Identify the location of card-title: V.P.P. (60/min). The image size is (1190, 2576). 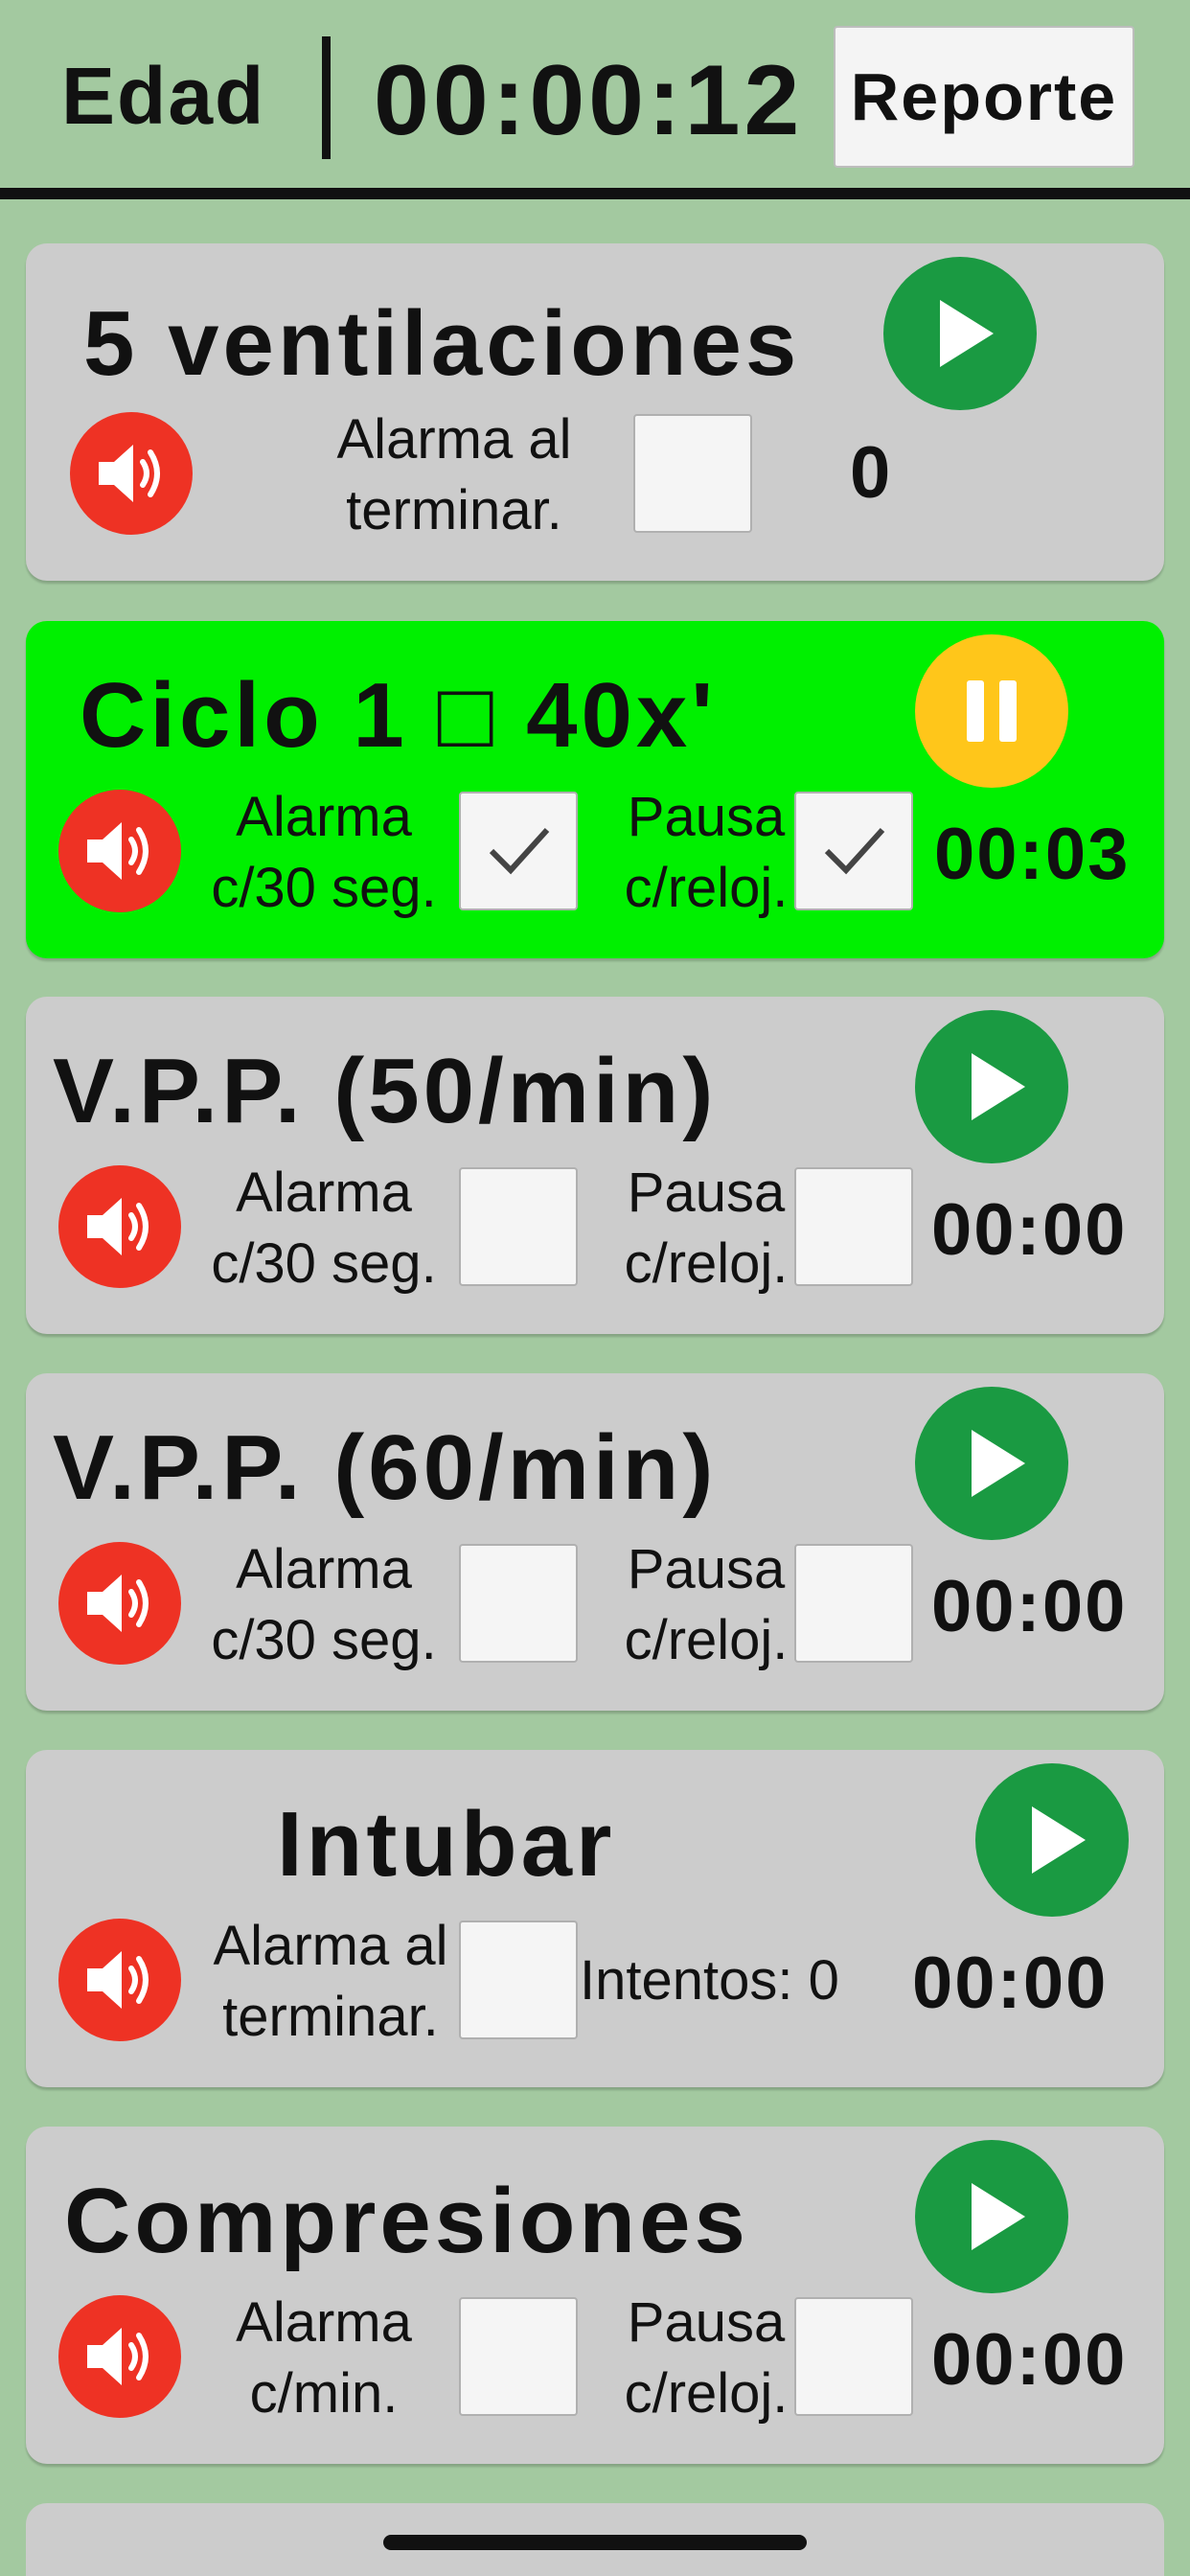
(386, 1467).